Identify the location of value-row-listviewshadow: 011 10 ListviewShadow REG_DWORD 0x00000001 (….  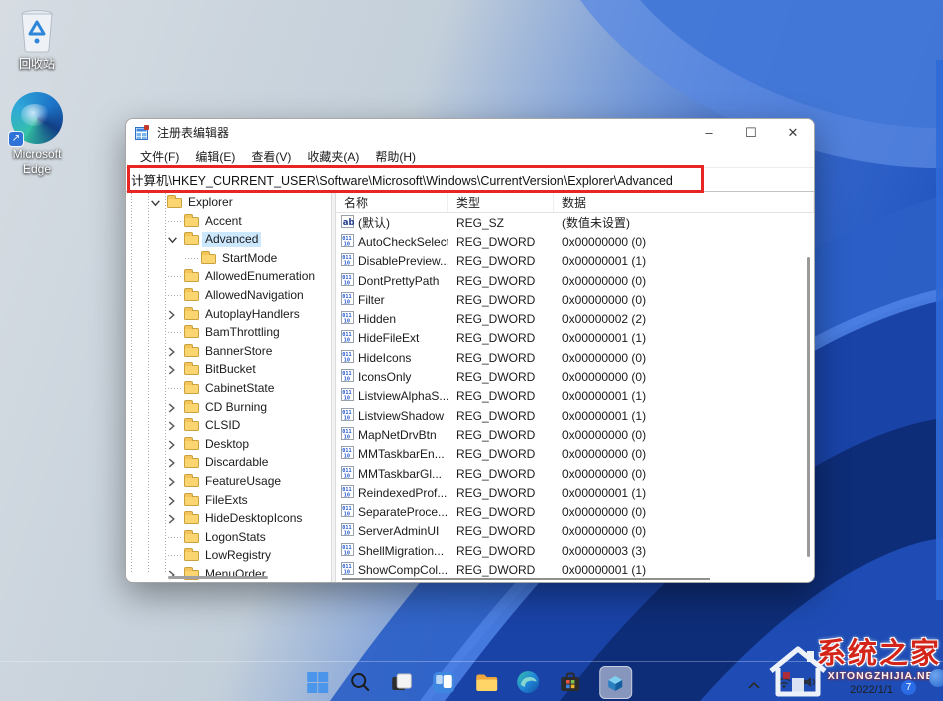
(575, 415).